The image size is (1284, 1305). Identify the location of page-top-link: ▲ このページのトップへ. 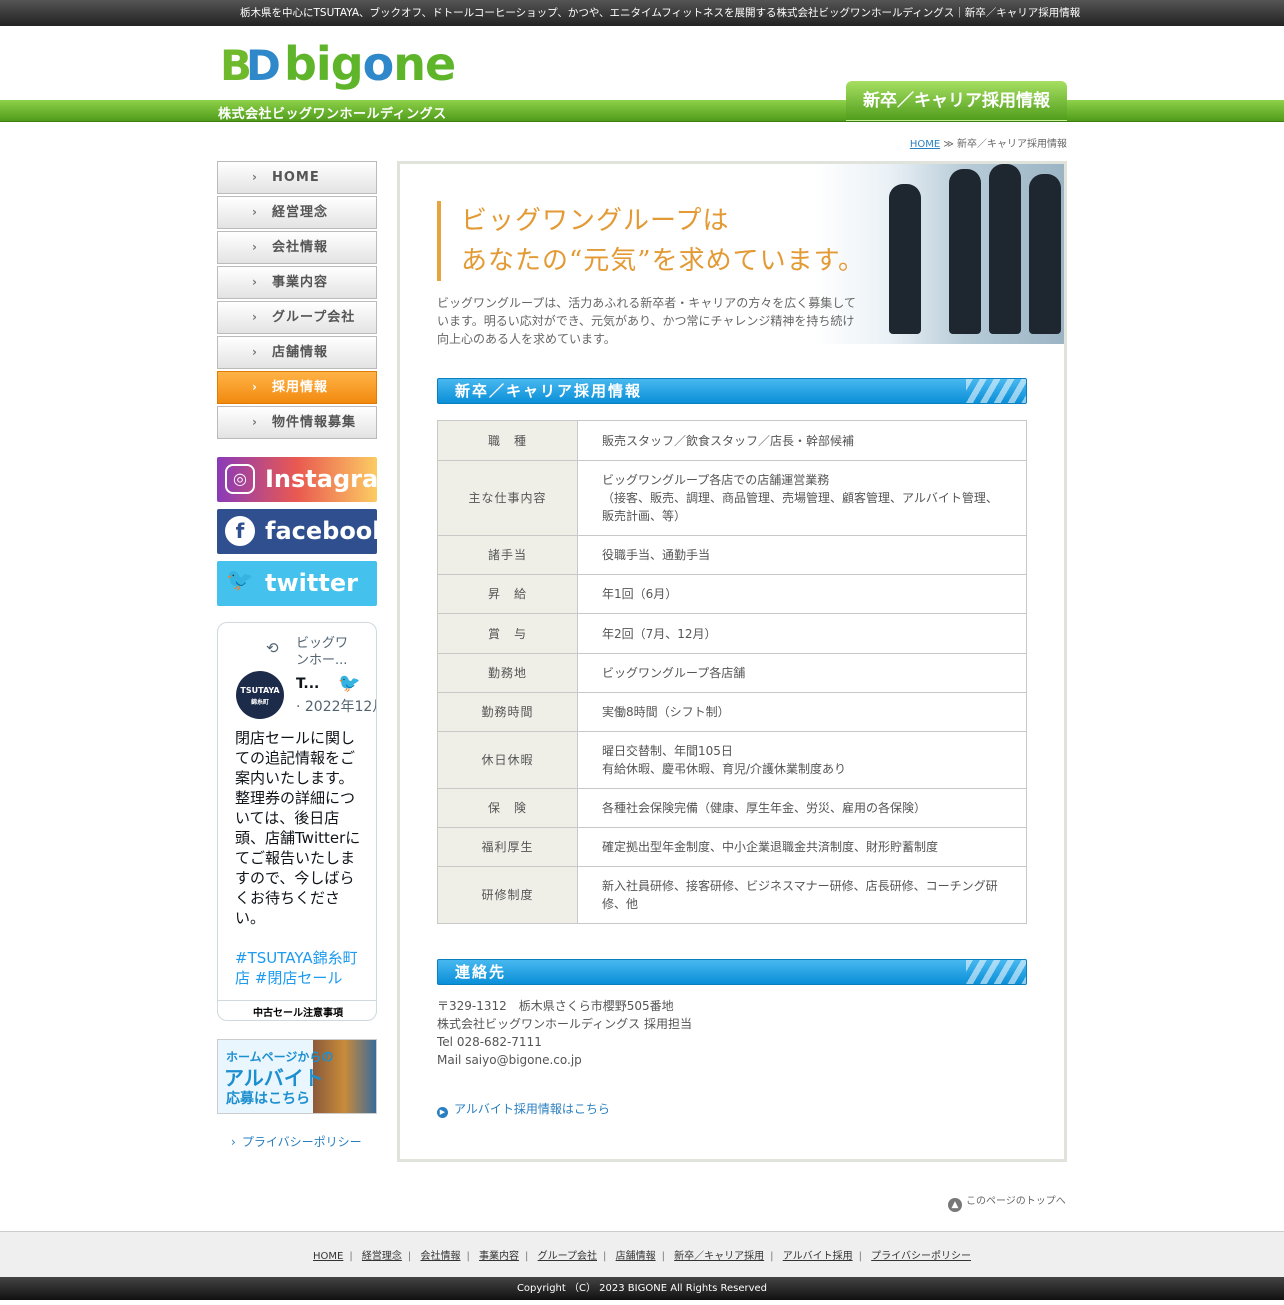
(1007, 1202).